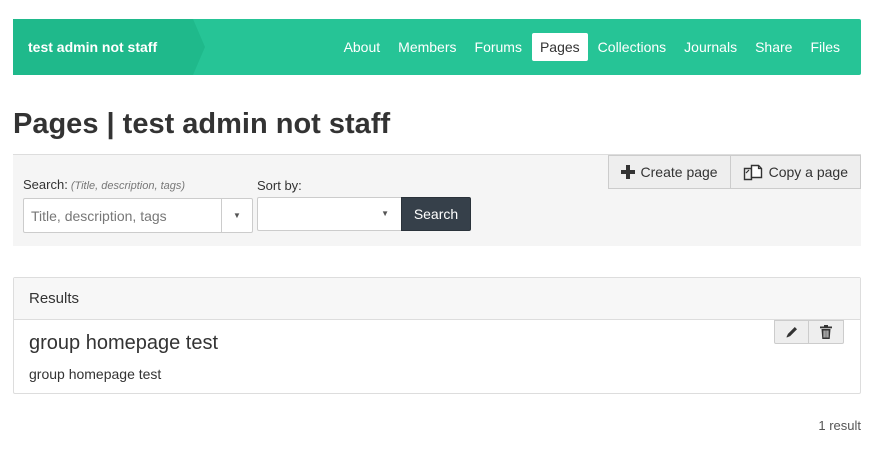 This screenshot has width=875, height=452. I want to click on copy-page-label: Copy a page, so click(808, 172).